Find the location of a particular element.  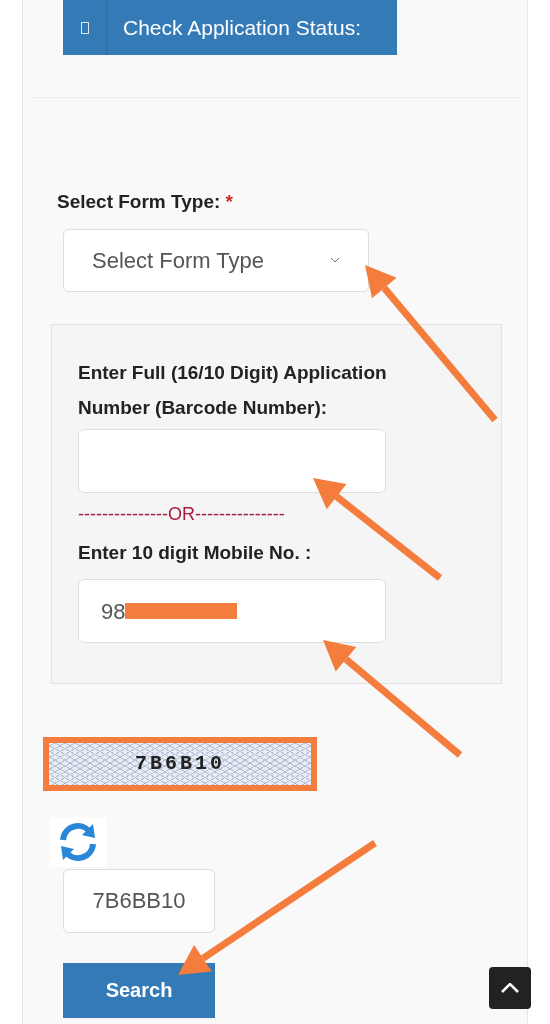

captcha-image: 7B6B10 is located at coordinates (180, 763).